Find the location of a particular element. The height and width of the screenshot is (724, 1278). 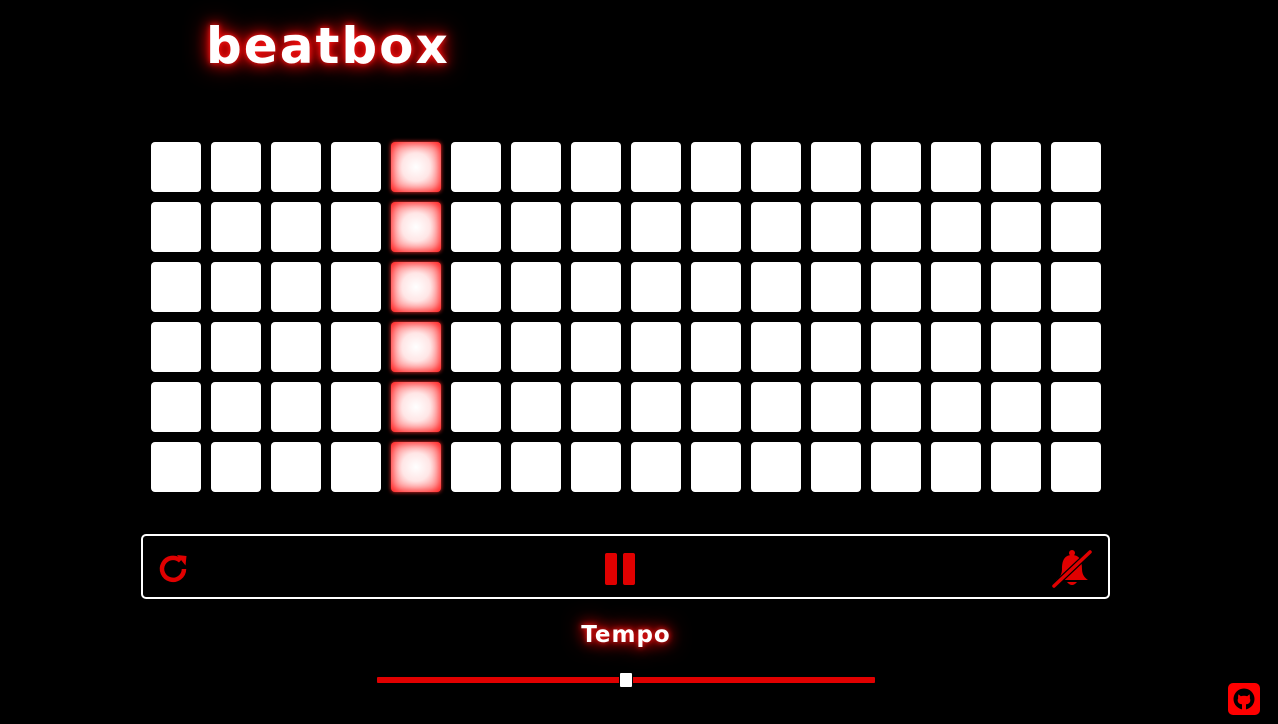

tempo-slider-thumb is located at coordinates (626, 680).